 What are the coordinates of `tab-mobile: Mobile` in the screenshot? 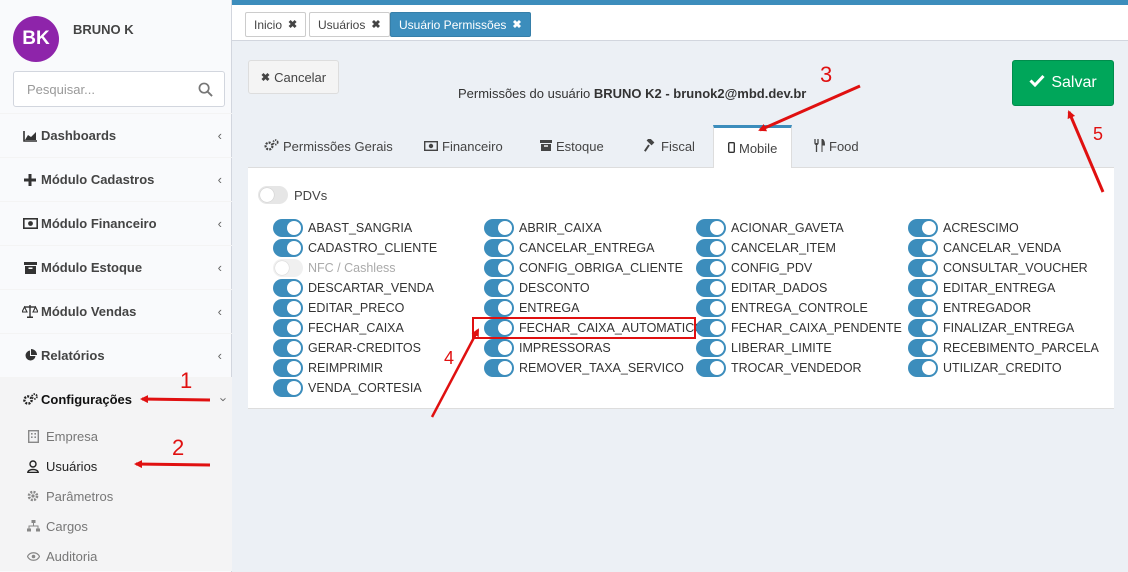 It's located at (753, 147).